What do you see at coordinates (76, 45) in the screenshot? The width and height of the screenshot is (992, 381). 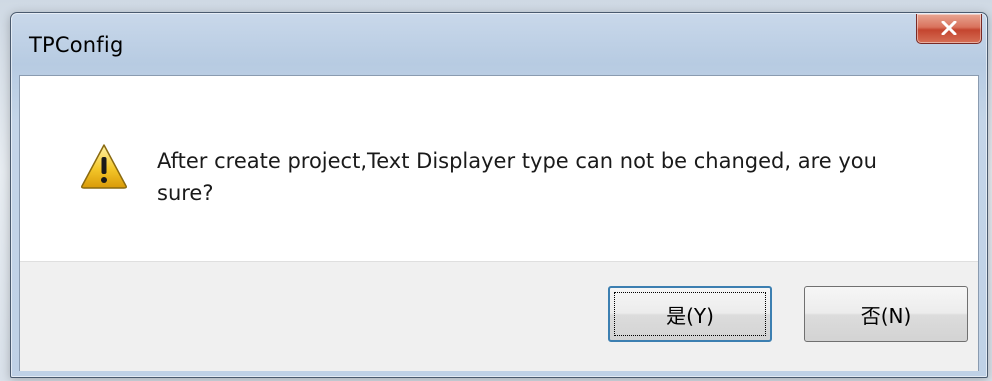 I see `dialog-title: TPConfig` at bounding box center [76, 45].